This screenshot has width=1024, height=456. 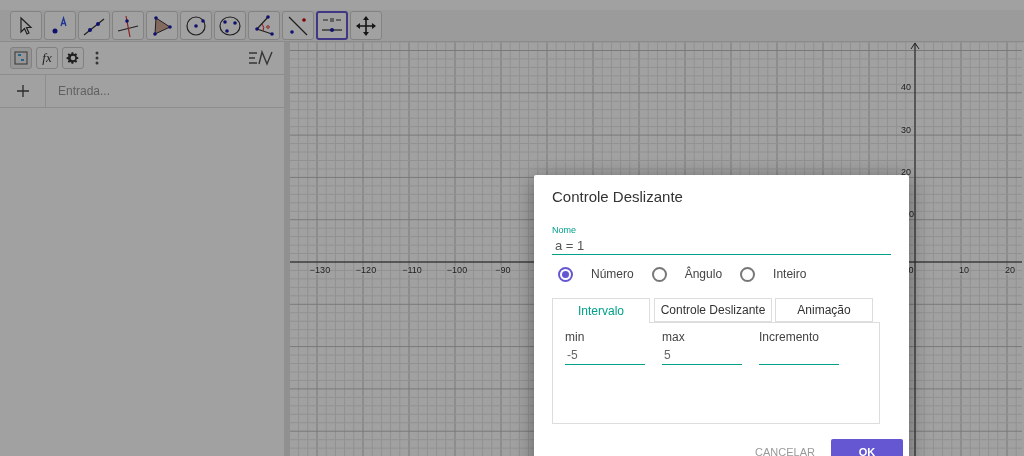 I want to click on angle-icon, so click(x=264, y=25).